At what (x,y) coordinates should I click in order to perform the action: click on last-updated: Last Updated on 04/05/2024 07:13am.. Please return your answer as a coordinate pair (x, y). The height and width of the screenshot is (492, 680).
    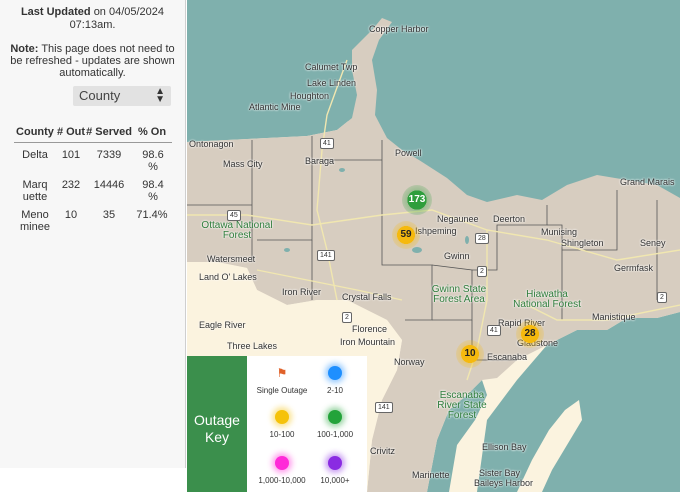
    Looking at the image, I should click on (92, 19).